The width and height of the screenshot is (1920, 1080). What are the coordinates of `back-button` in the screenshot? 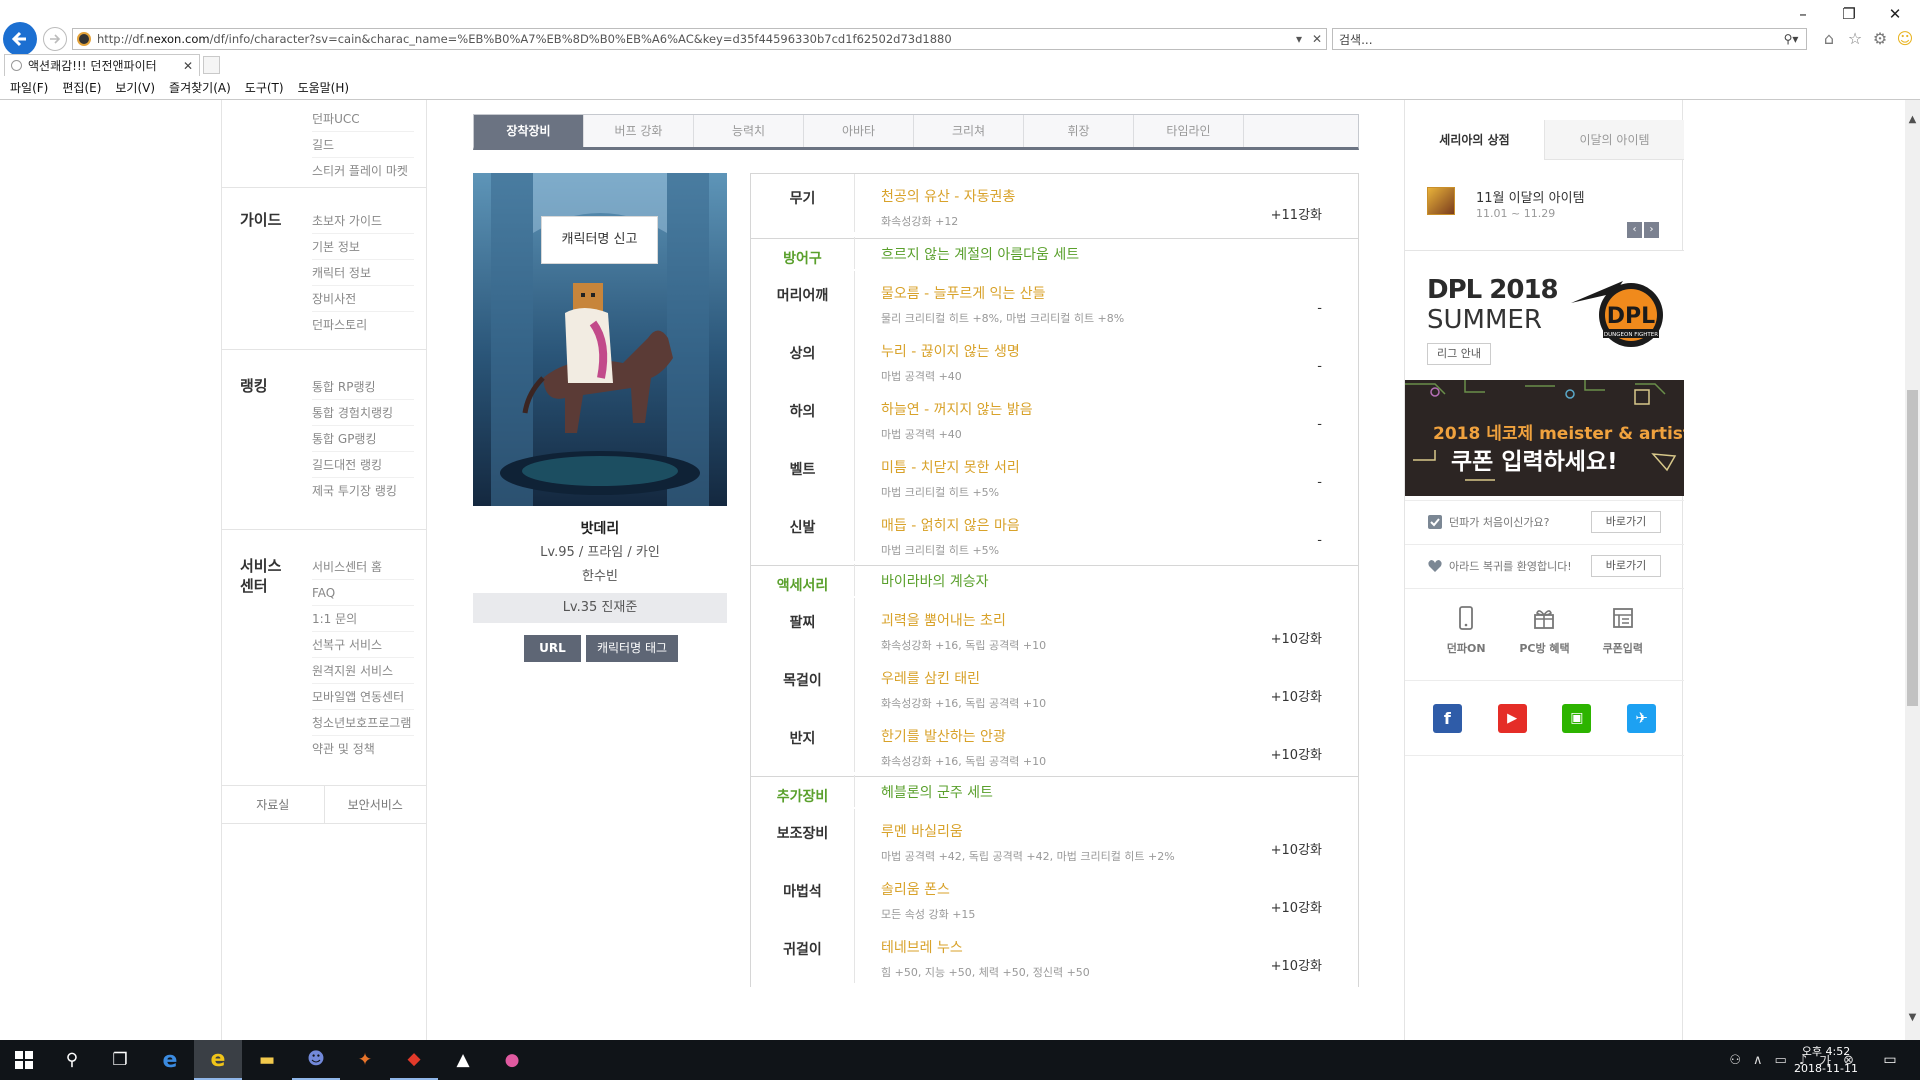 It's located at (20, 39).